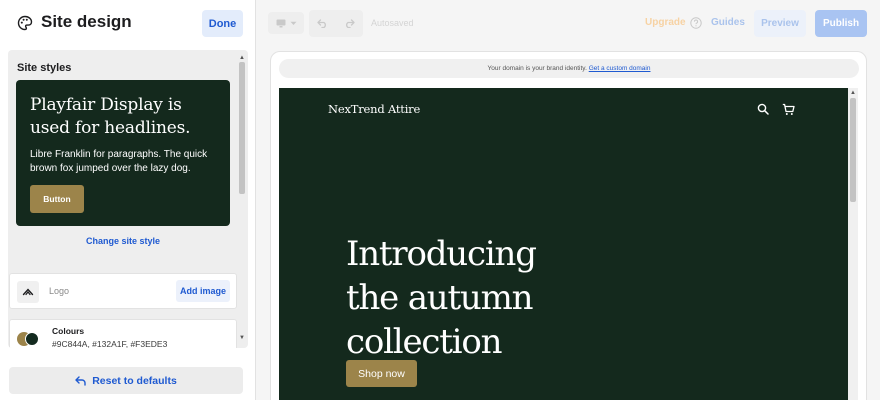 This screenshot has width=880, height=400. I want to click on cart-icon, so click(788, 109).